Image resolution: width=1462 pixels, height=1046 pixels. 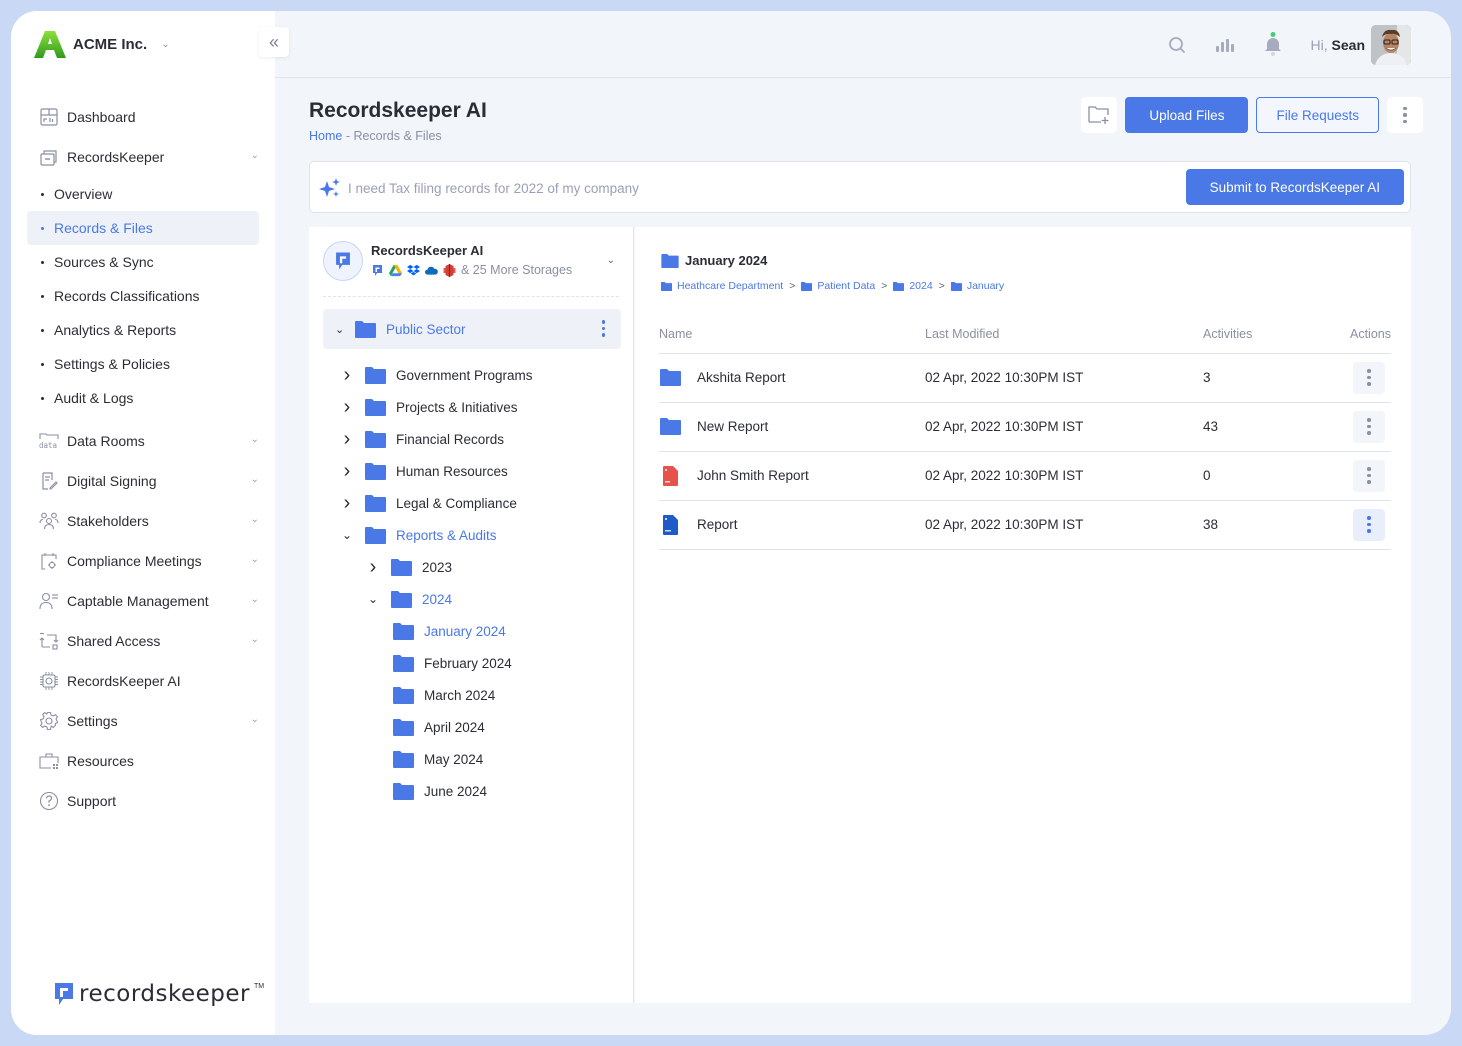 I want to click on path-segment-heathcare-department: Heathcare Department, so click(x=722, y=286).